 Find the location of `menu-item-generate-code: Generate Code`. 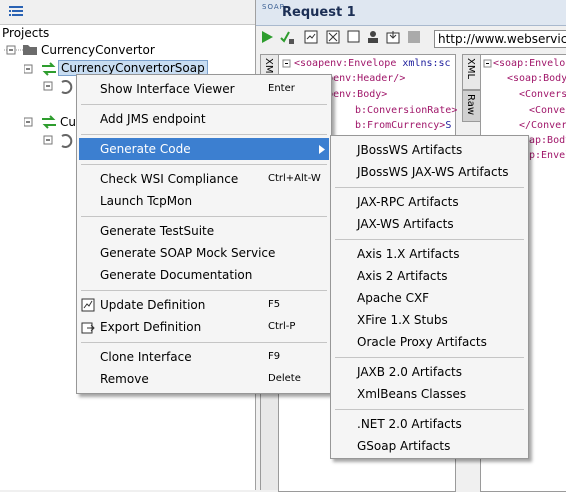

menu-item-generate-code: Generate Code is located at coordinates (204, 149).